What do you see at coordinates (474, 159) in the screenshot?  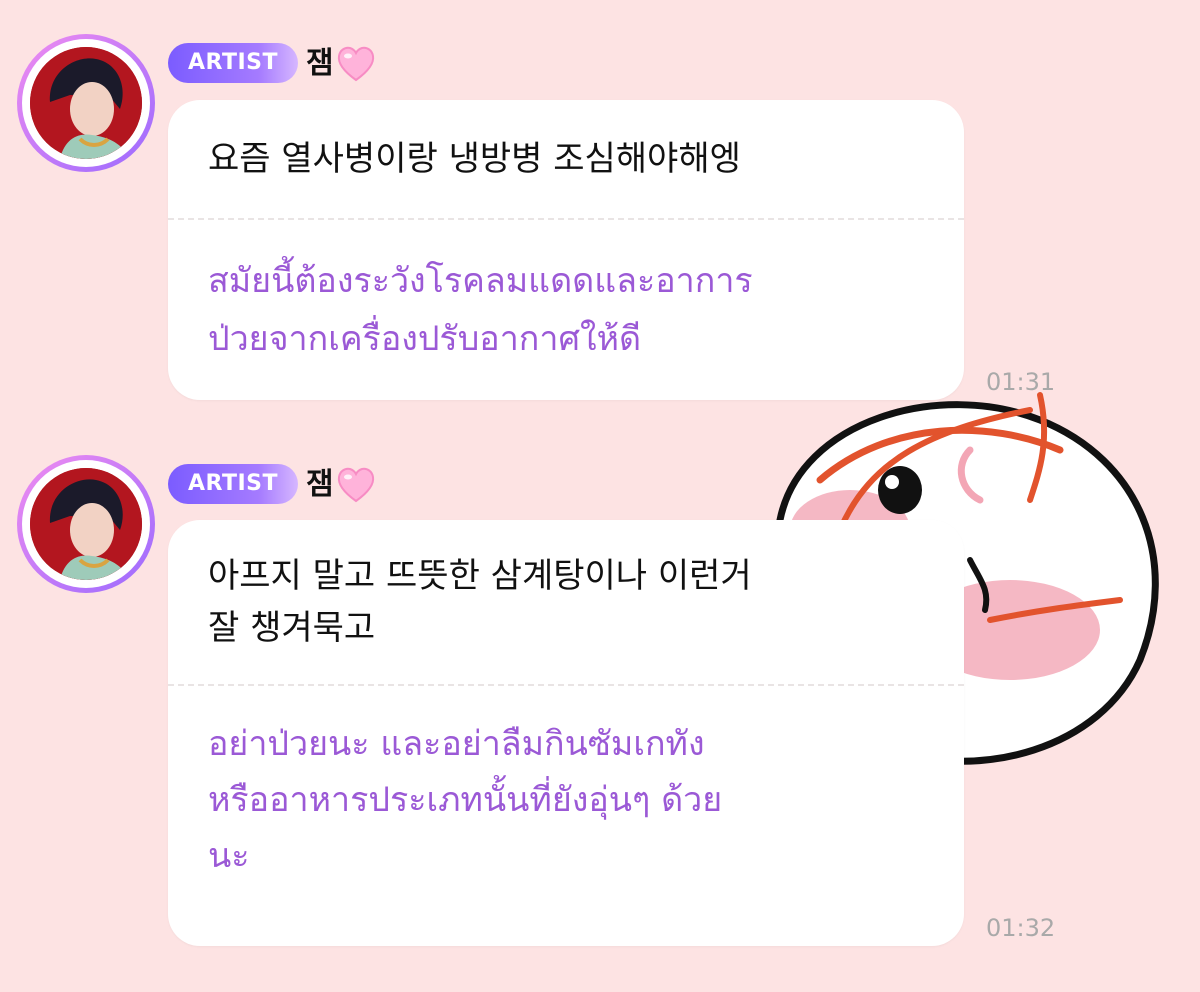 I see `message-text: 요즘 열사병이랑 냉방병 조심해야해엥` at bounding box center [474, 159].